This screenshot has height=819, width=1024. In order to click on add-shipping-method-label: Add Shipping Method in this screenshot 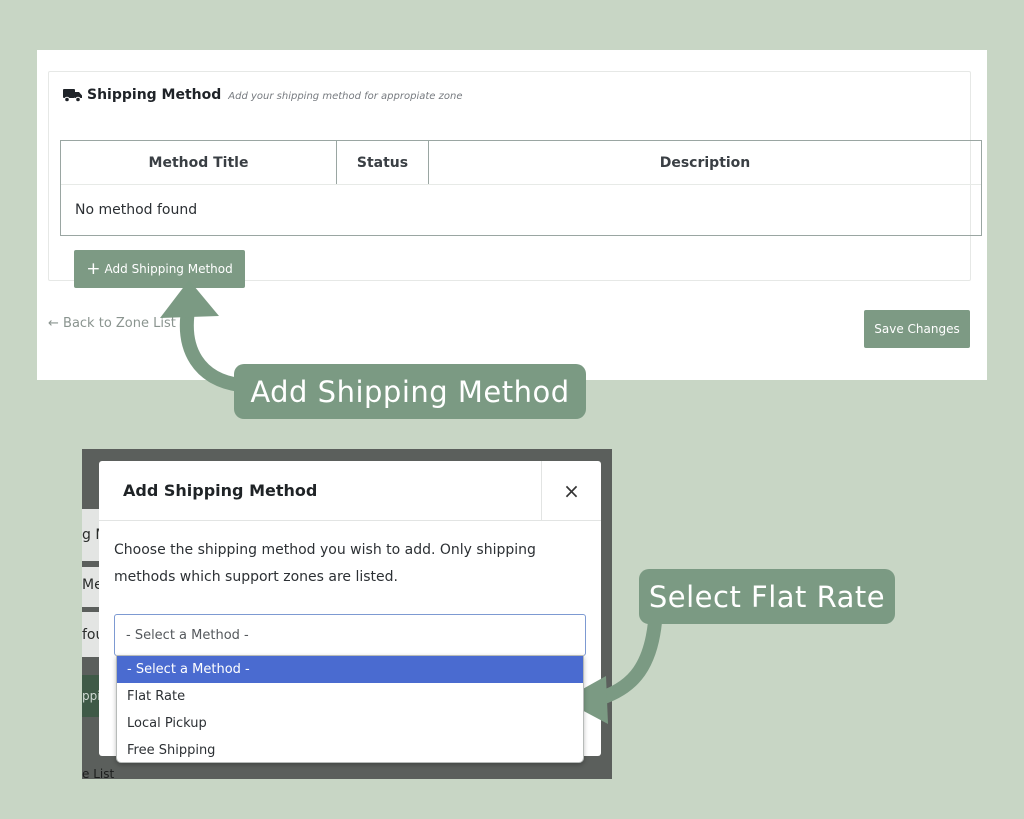, I will do `click(168, 269)`.